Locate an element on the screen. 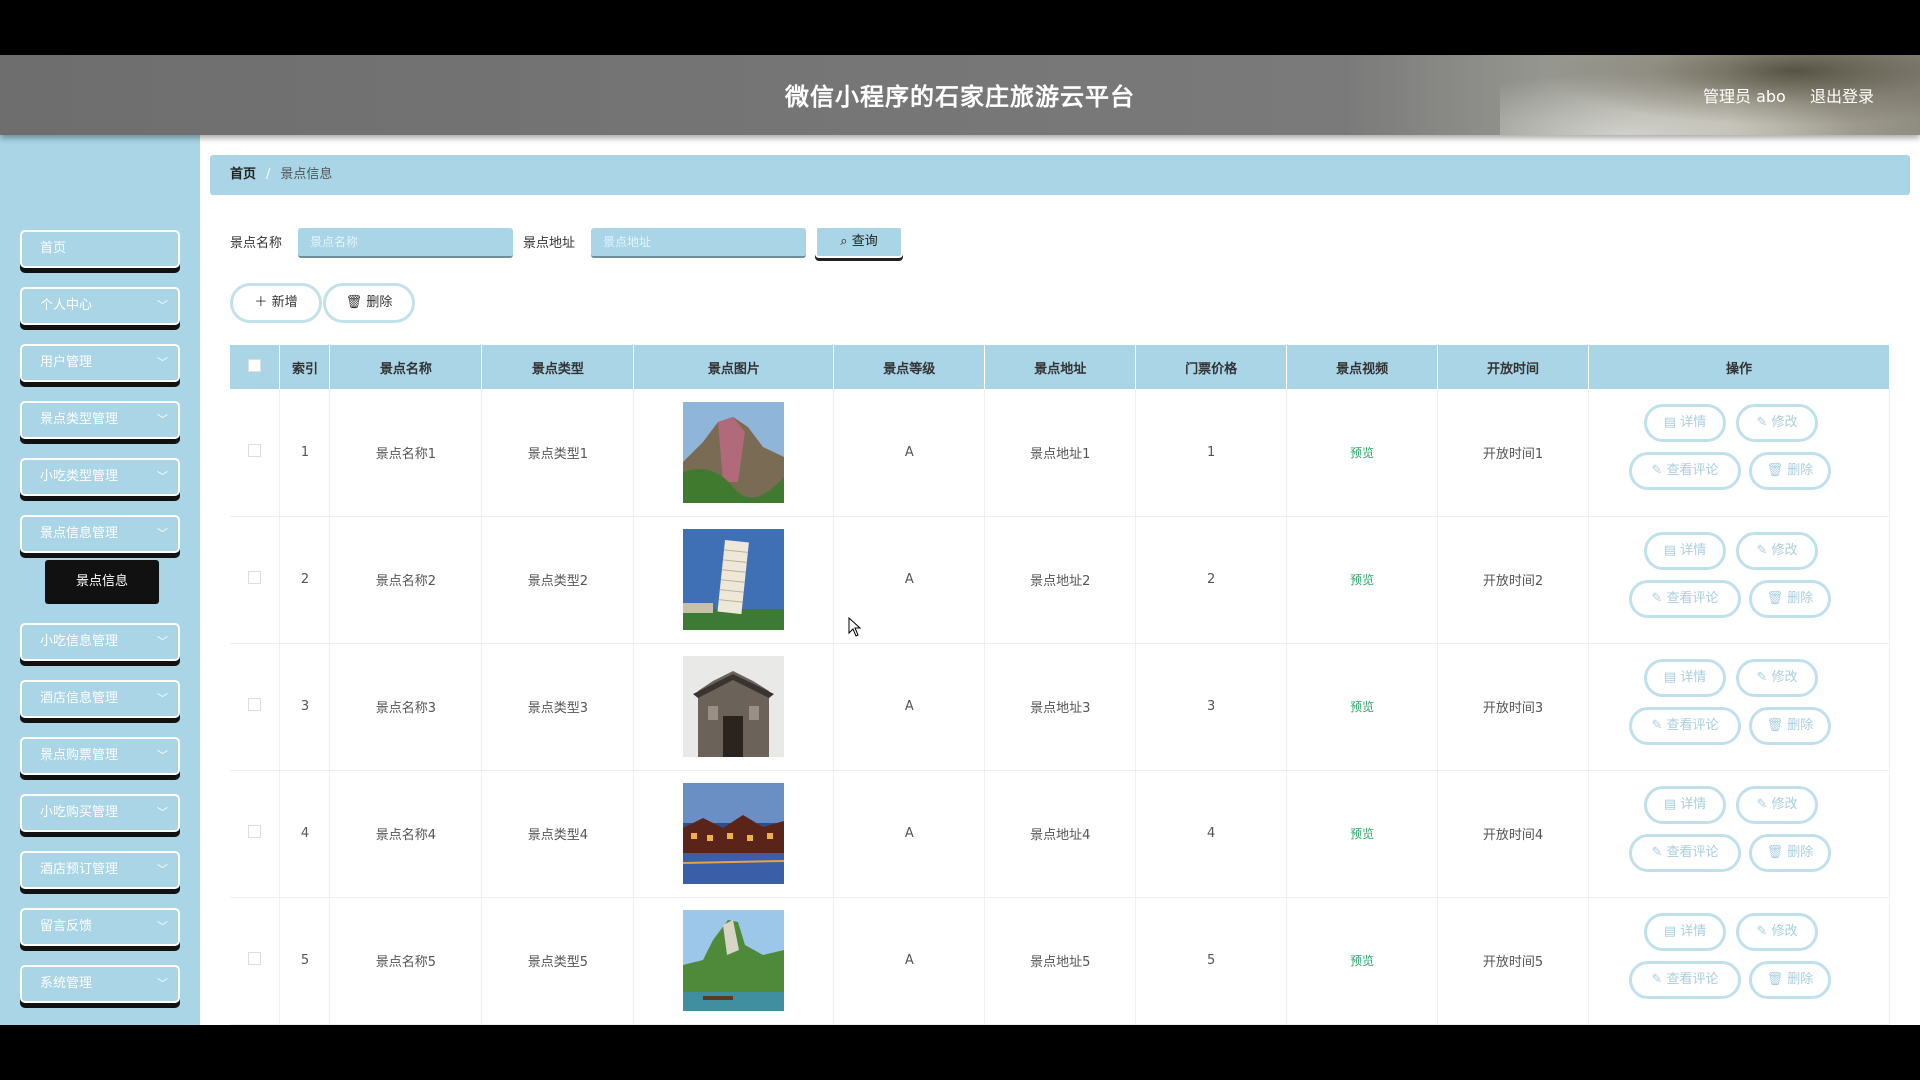  breadcrumb-home: 首页 is located at coordinates (243, 174).